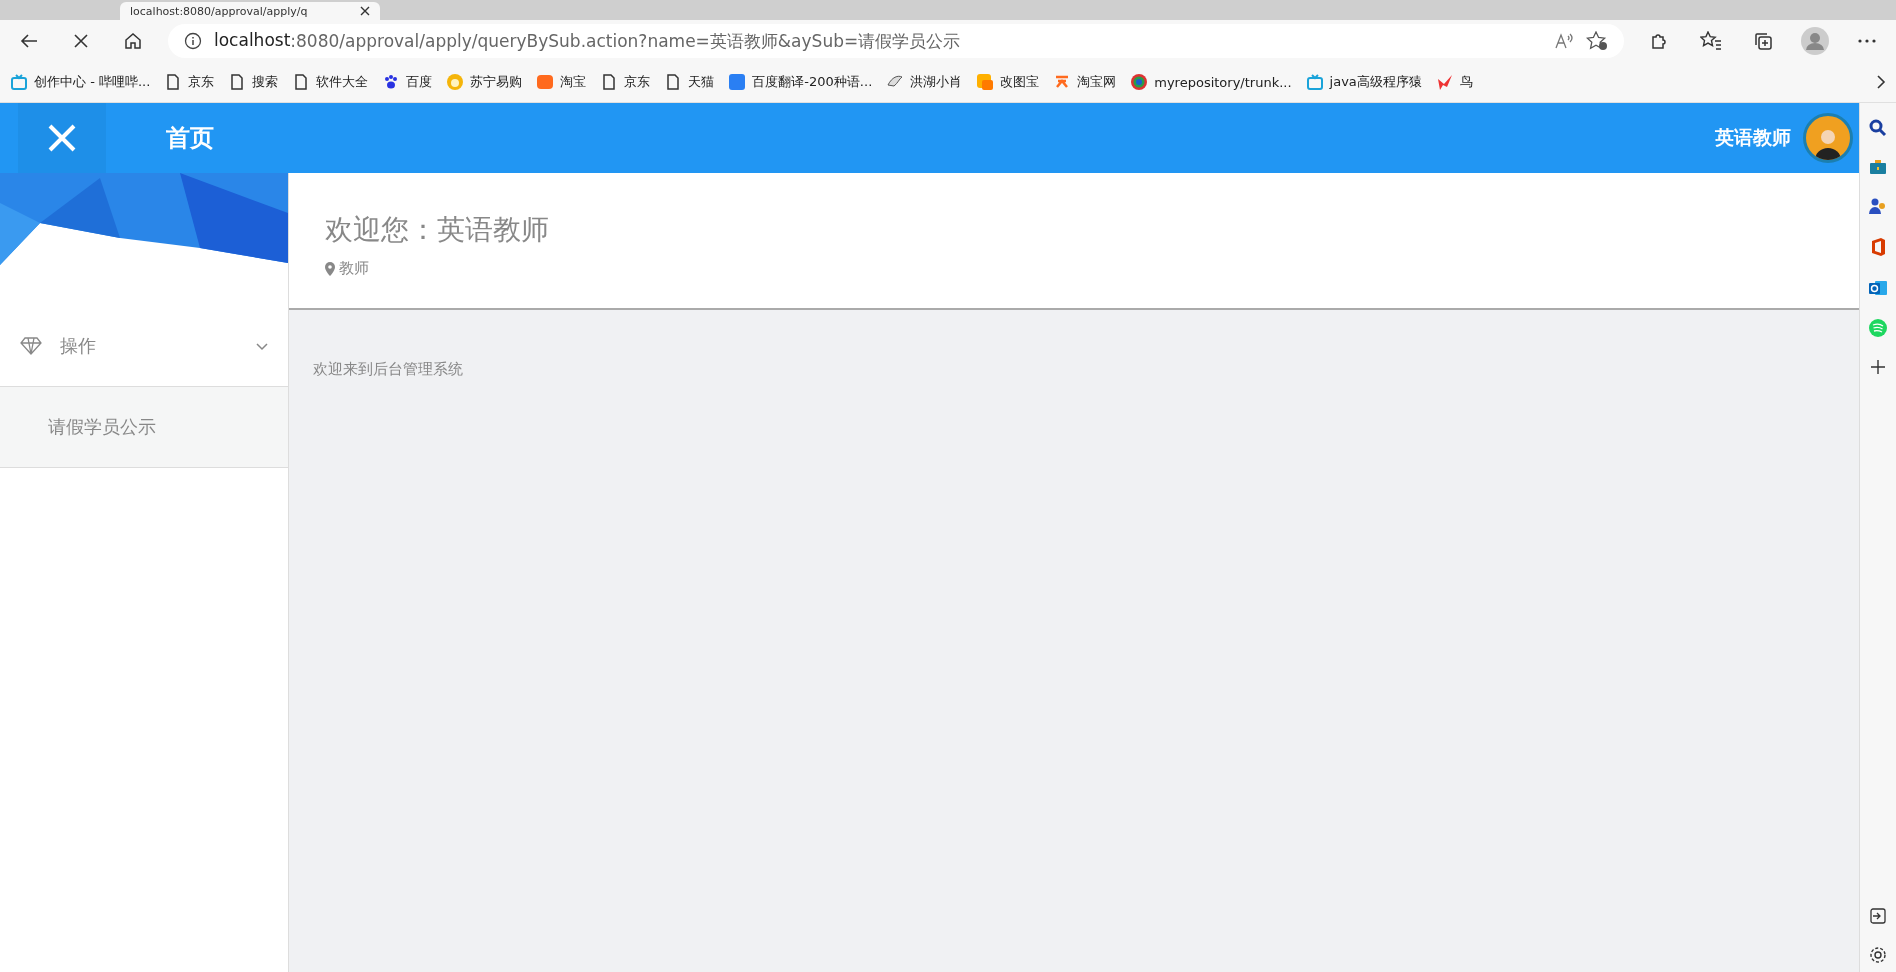 The width and height of the screenshot is (1896, 972). What do you see at coordinates (1763, 41) in the screenshot?
I see `collections-icon` at bounding box center [1763, 41].